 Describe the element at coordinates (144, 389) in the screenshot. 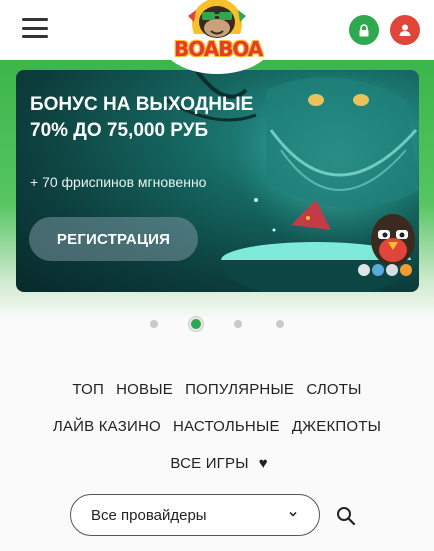

I see `category-new: НОВЫЕ` at that location.